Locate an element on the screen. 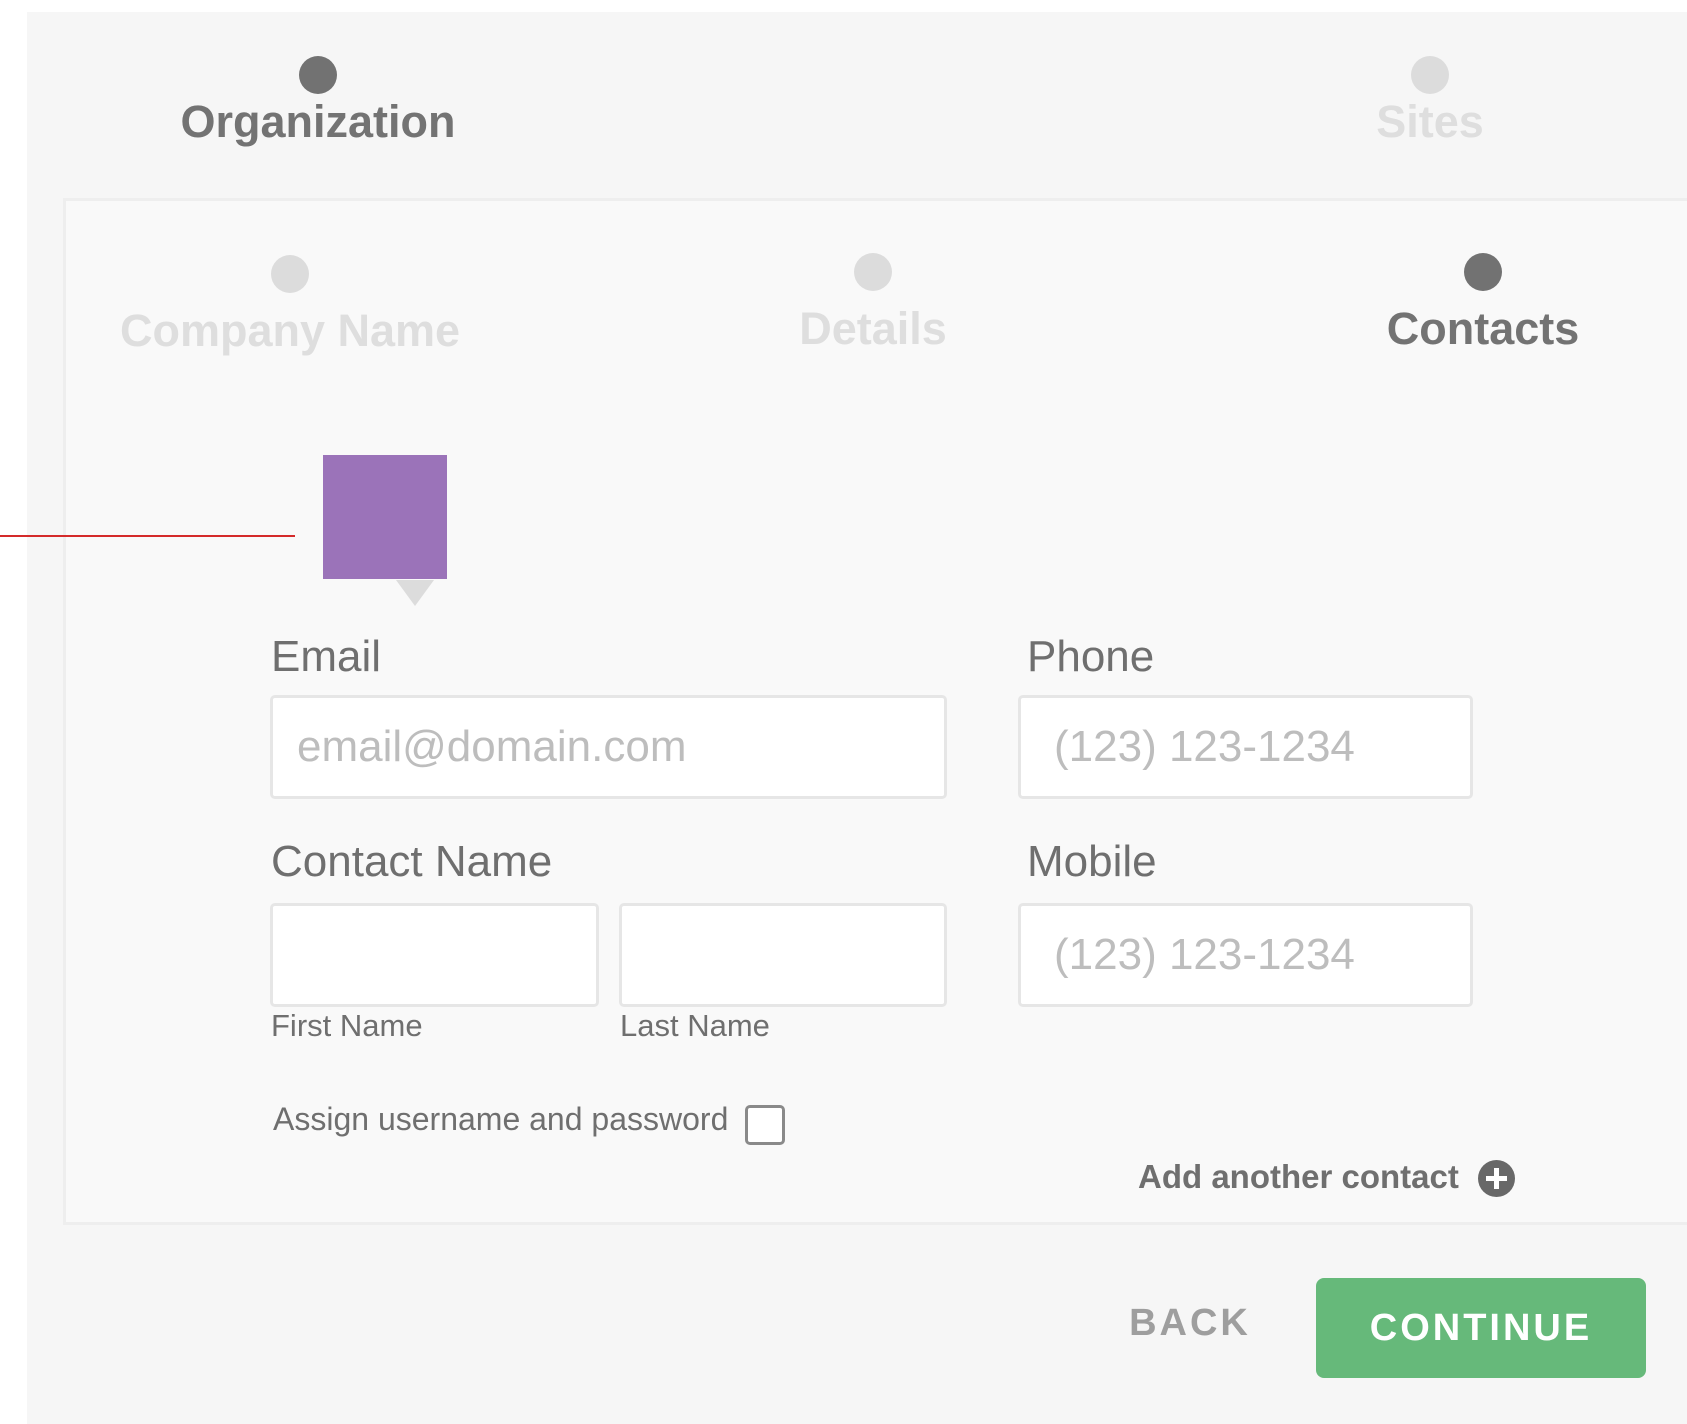 This screenshot has width=1687, height=1424. step-organization: Organization is located at coordinates (318, 106).